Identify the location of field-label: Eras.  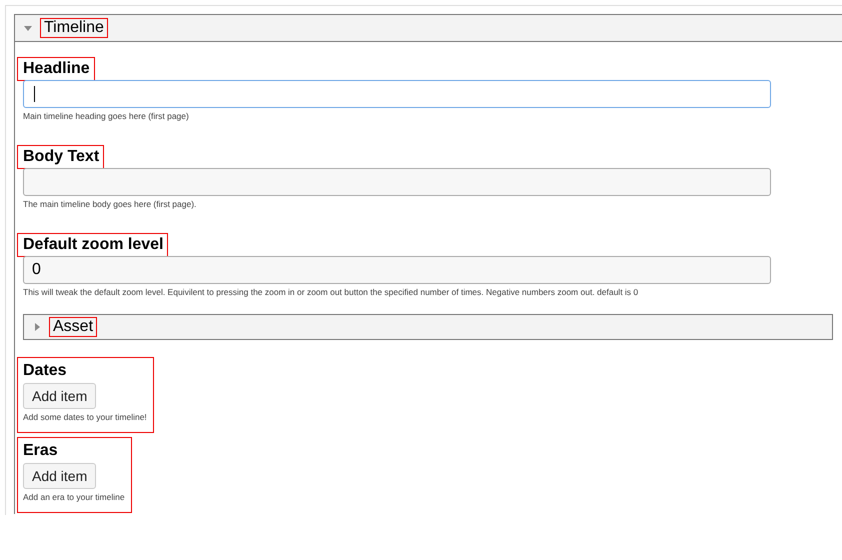
(41, 451).